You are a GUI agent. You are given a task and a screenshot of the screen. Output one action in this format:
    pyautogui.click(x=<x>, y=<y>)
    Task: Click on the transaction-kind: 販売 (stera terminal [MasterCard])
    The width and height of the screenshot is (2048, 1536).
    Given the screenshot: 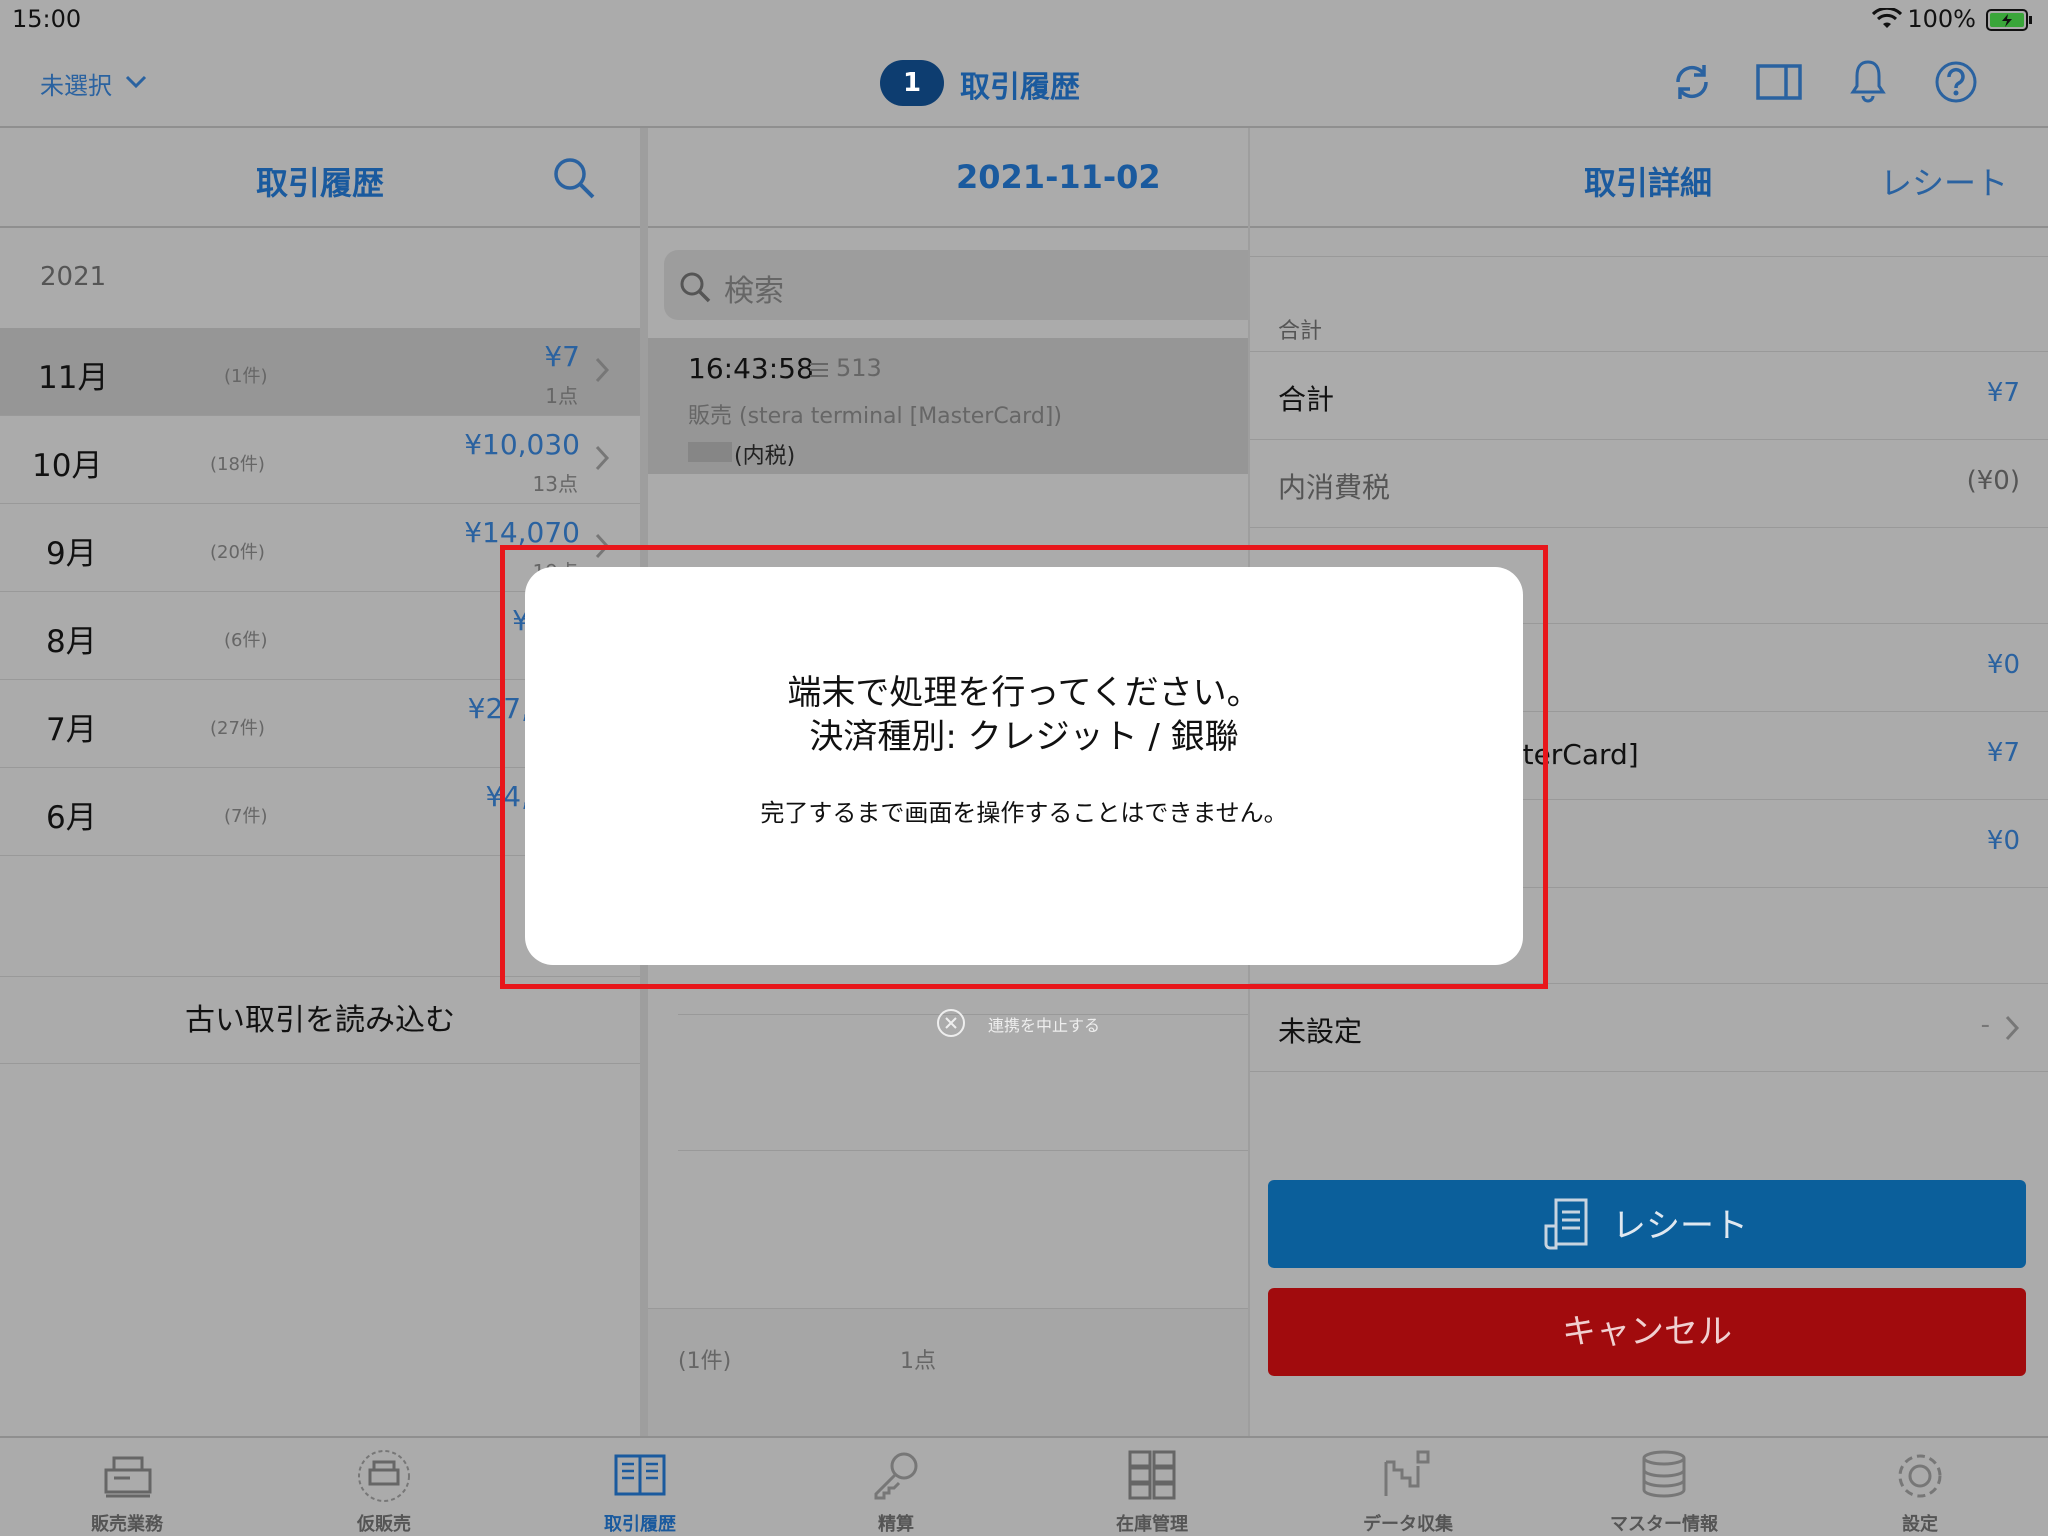 What is the action you would take?
    pyautogui.click(x=875, y=416)
    